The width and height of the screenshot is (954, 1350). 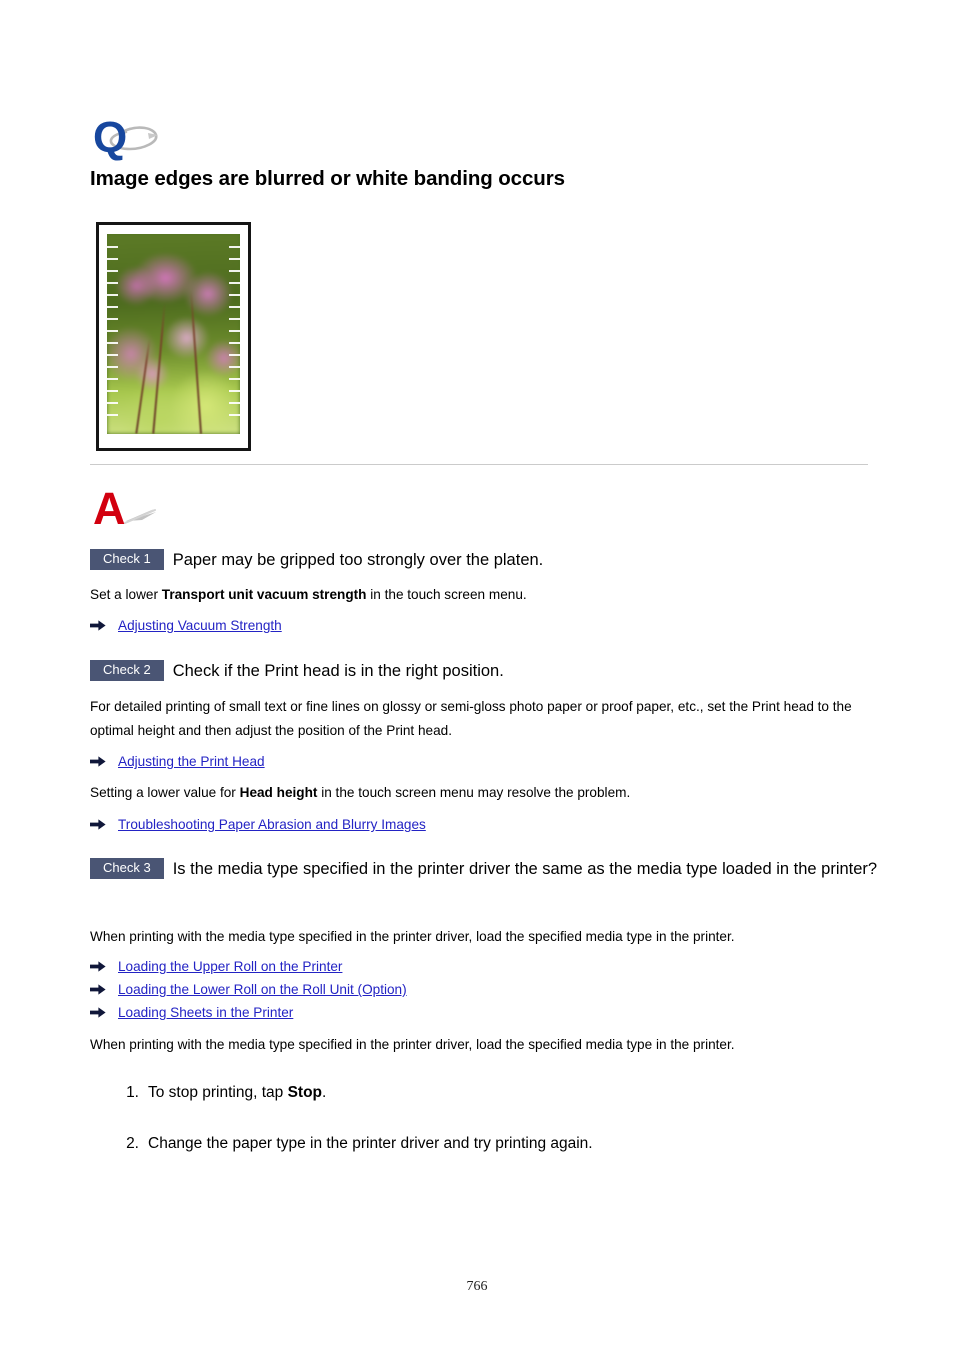 I want to click on text-run: Setting a lower value for, so click(x=165, y=792).